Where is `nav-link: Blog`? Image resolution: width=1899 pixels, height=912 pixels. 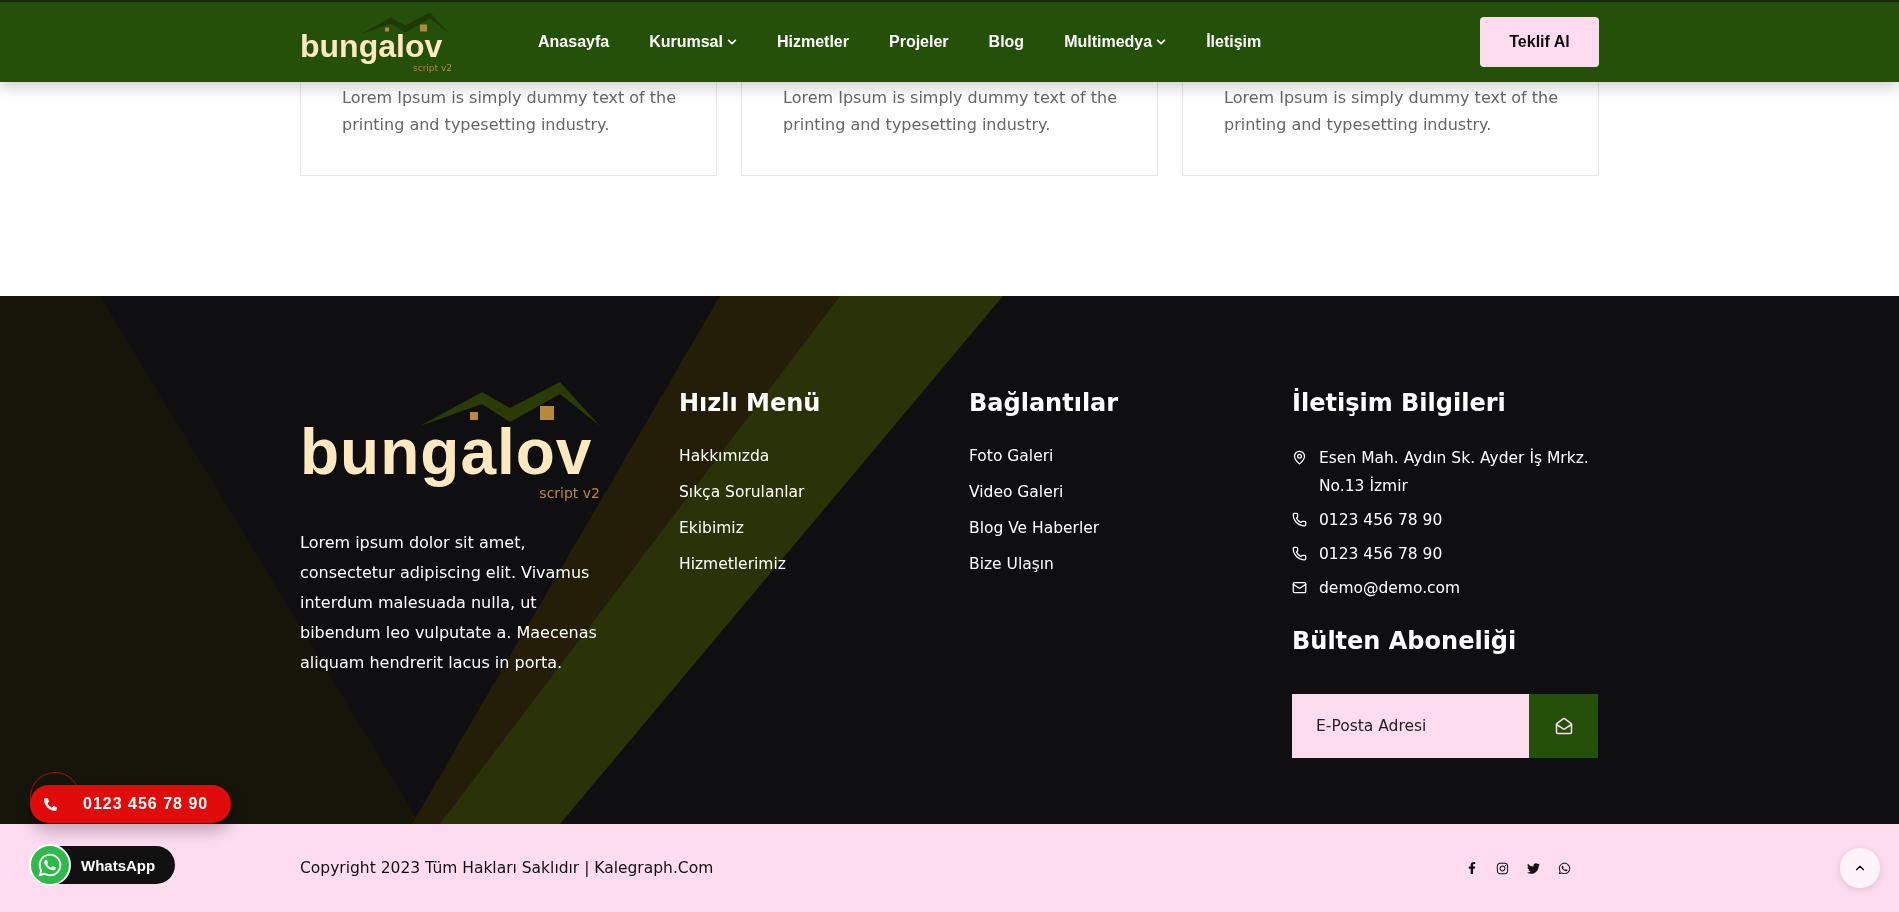 nav-link: Blog is located at coordinates (1006, 42).